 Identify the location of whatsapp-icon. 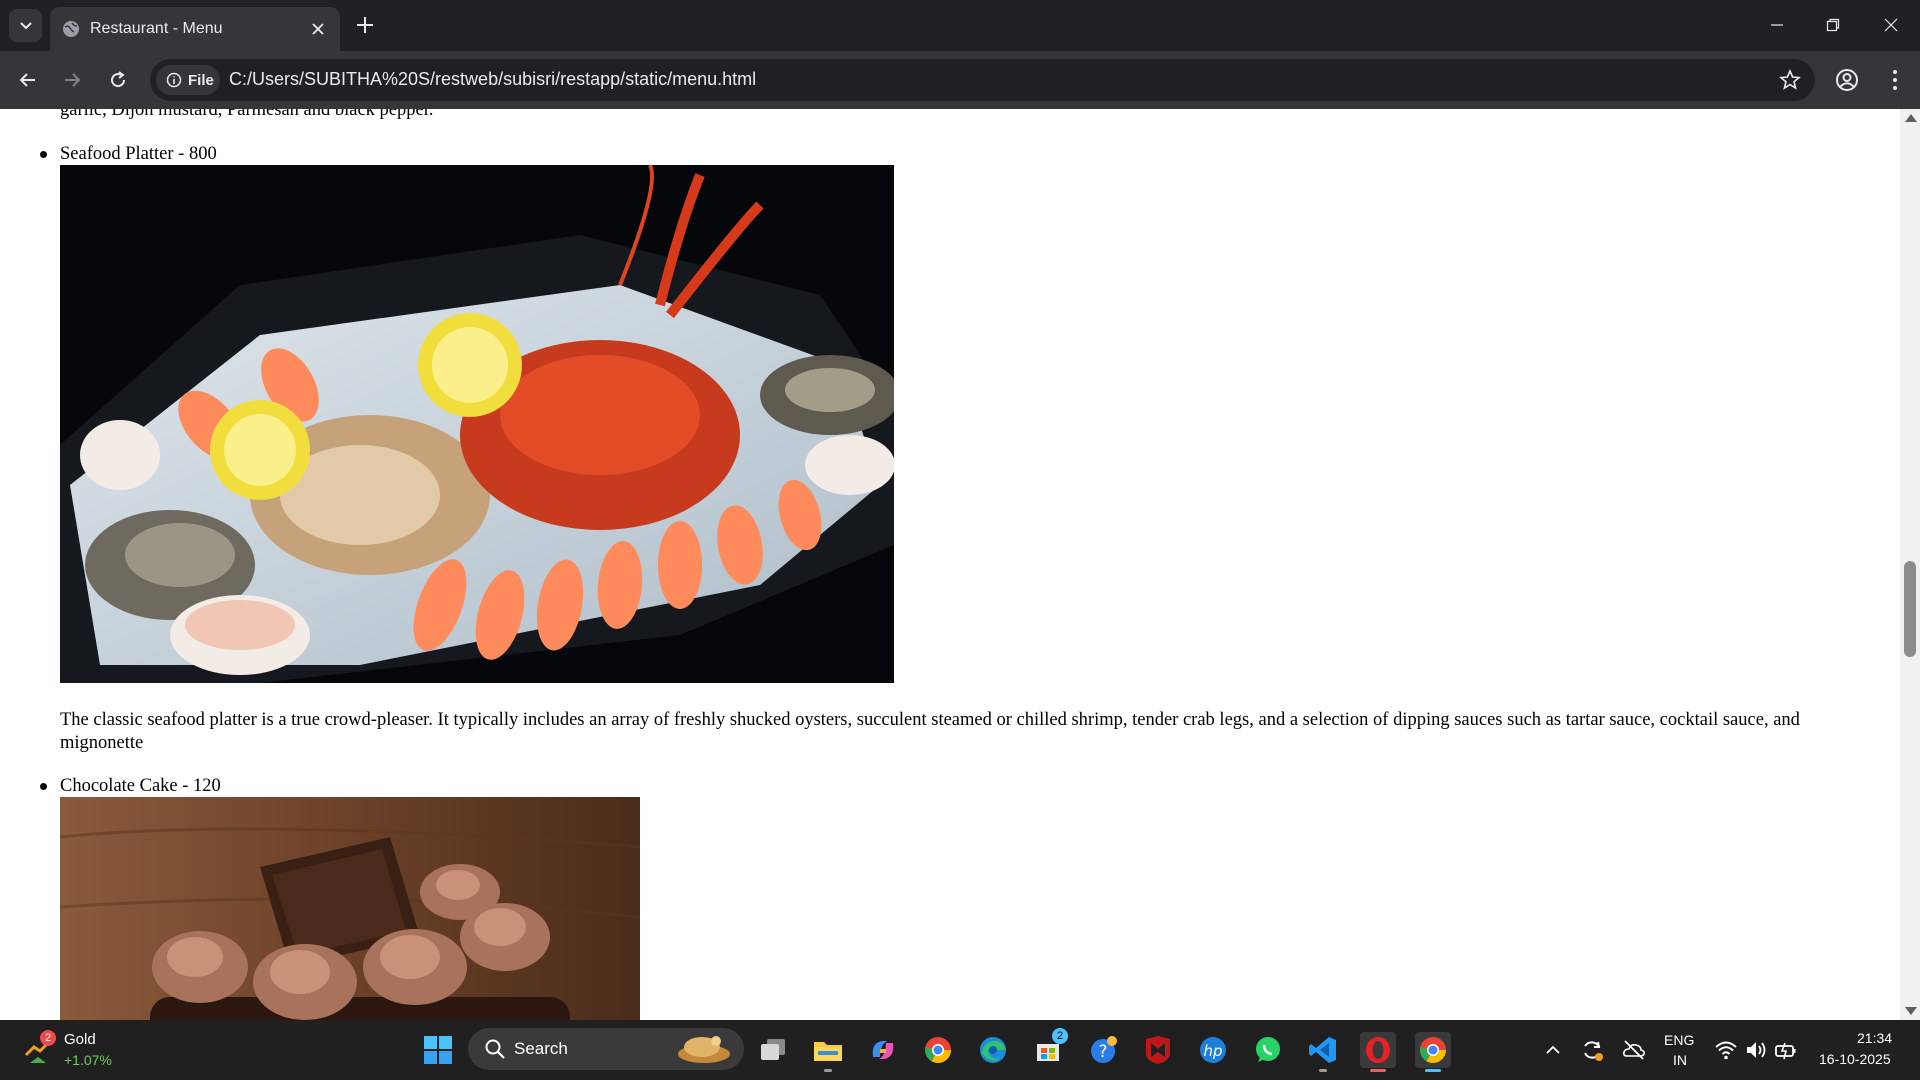
(1268, 1049).